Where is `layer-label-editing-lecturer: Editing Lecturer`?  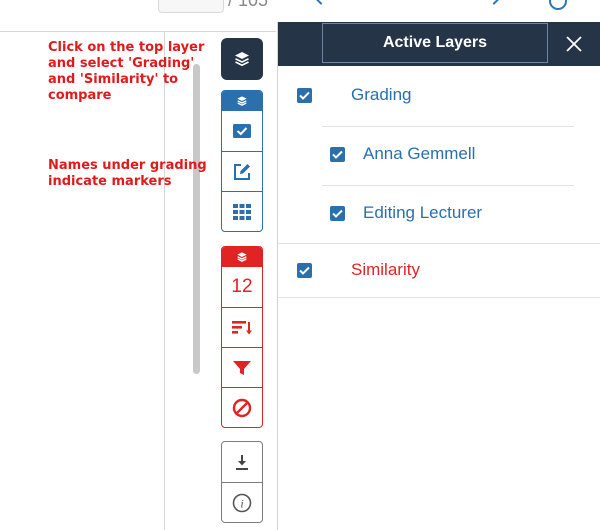
layer-label-editing-lecturer: Editing Lecturer is located at coordinates (423, 212).